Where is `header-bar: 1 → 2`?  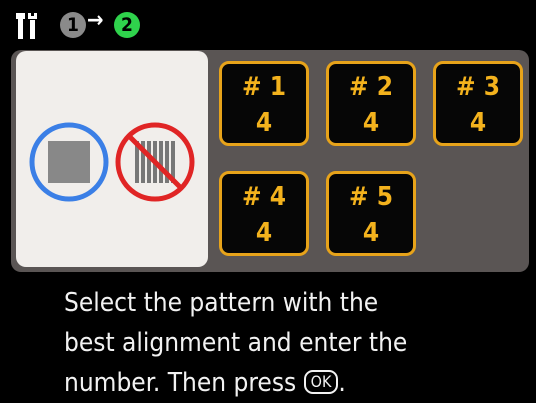 header-bar: 1 → 2 is located at coordinates (268, 25).